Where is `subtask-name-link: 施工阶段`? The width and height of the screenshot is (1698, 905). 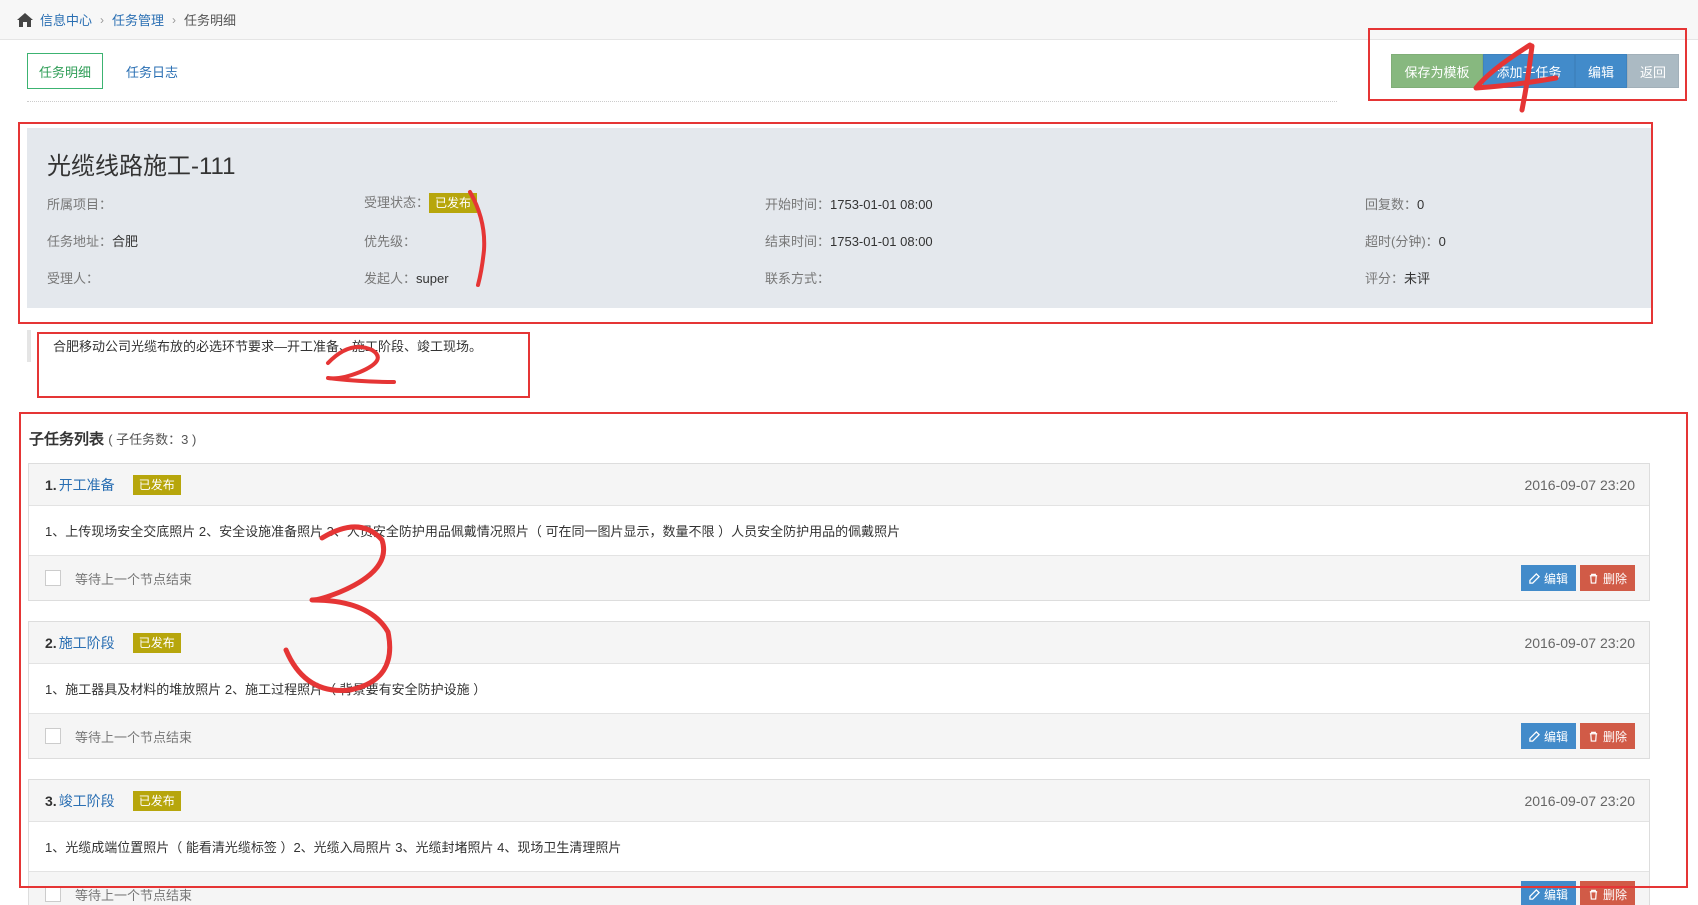
subtask-name-link: 施工阶段 is located at coordinates (87, 643).